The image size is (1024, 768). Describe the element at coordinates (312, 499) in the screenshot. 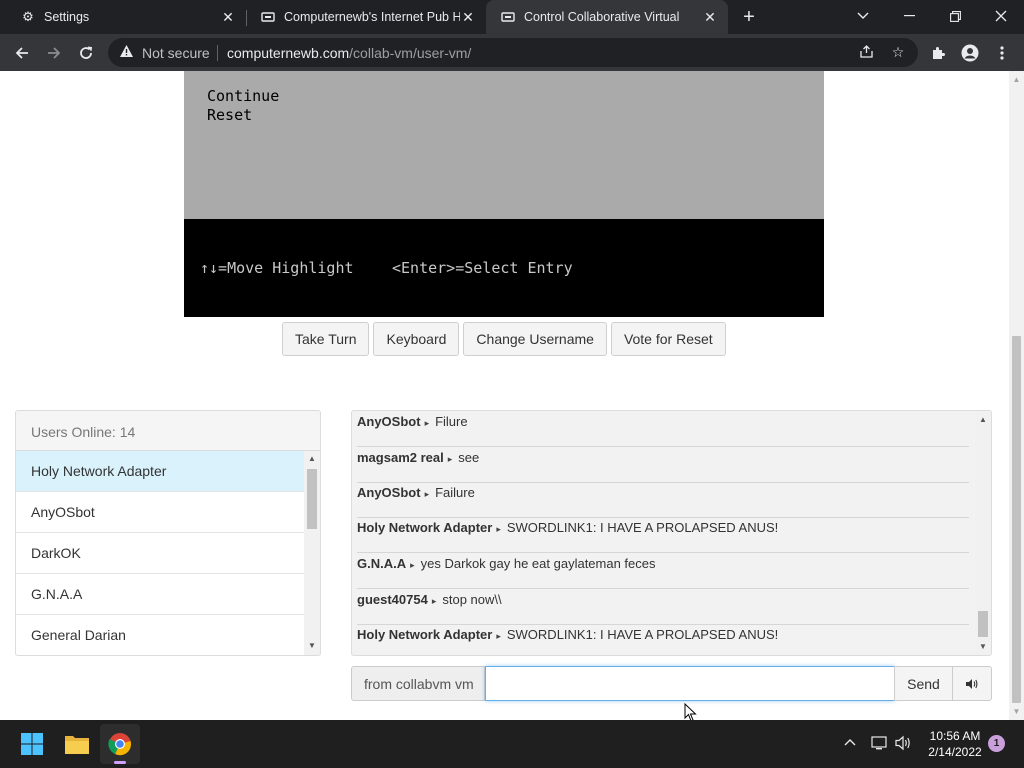

I see `users-scroll-thumb` at that location.